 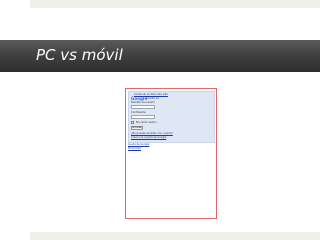 I want to click on remember-label: No cerrar sesión, so click(x=146, y=122).